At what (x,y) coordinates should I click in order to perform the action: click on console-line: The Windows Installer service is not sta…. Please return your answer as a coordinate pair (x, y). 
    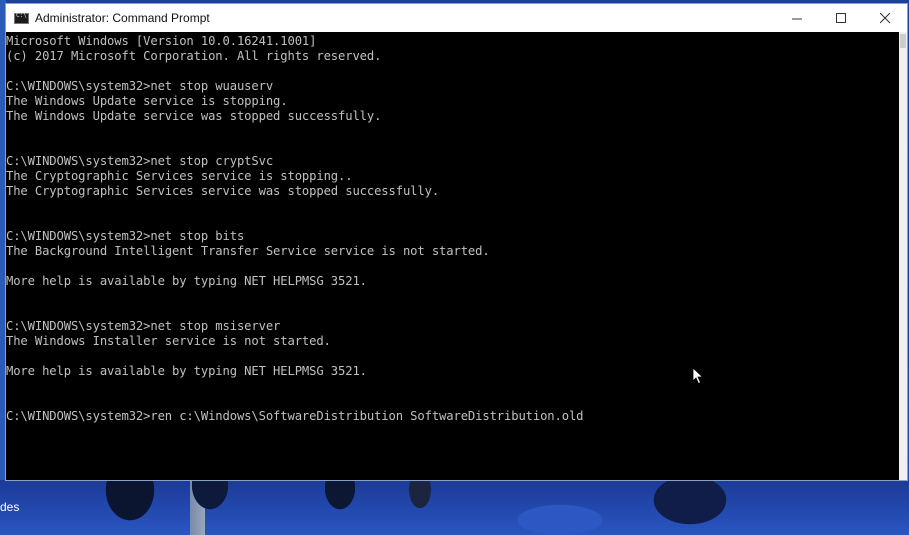
    Looking at the image, I should click on (168, 341).